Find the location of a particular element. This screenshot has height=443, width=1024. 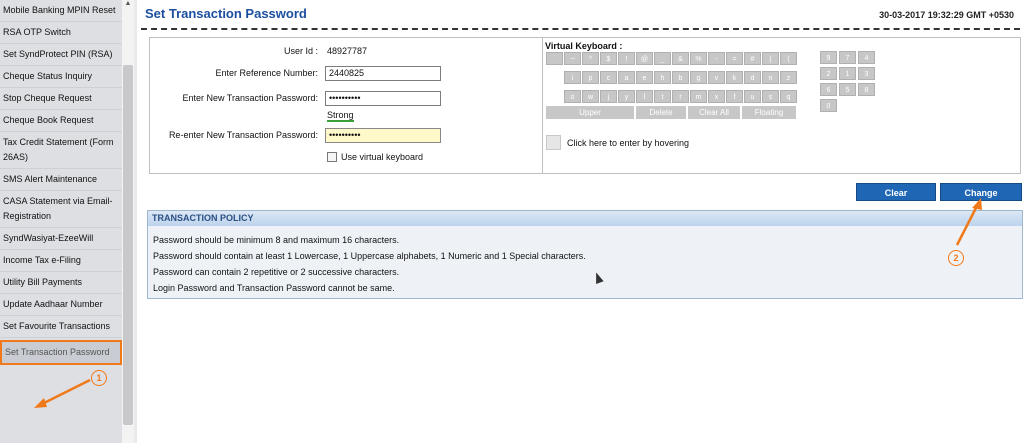

annotation-marker-1: 1 is located at coordinates (99, 378).